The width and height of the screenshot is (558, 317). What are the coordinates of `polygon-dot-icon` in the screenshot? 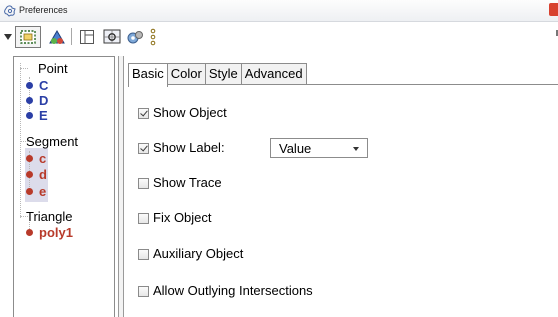 It's located at (29, 232).